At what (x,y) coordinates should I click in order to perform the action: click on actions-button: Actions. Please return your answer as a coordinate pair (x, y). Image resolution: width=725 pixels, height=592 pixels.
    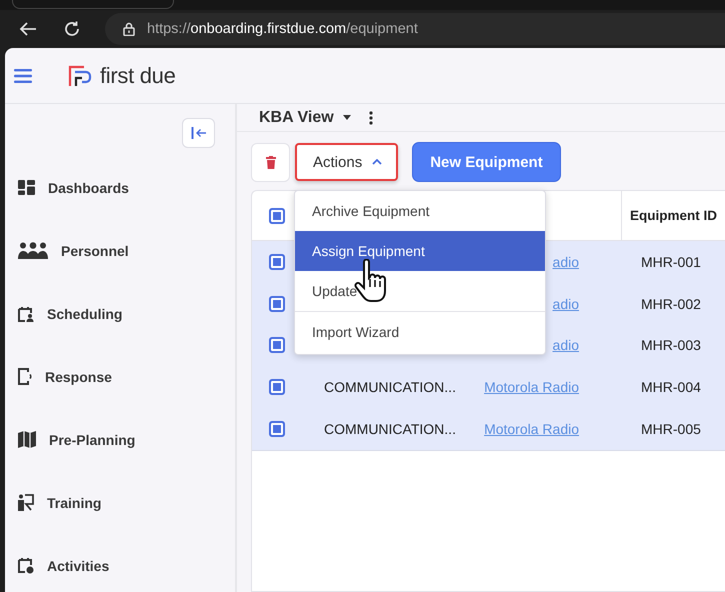
    Looking at the image, I should click on (346, 162).